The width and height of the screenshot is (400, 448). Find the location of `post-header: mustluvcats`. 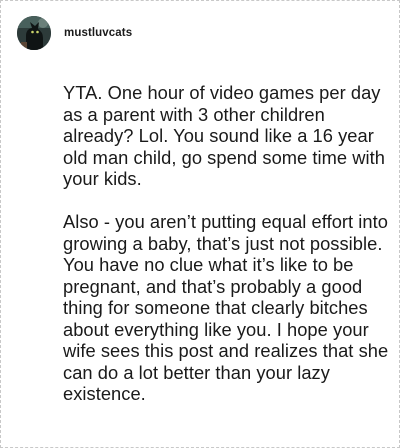

post-header: mustluvcats is located at coordinates (74, 33).